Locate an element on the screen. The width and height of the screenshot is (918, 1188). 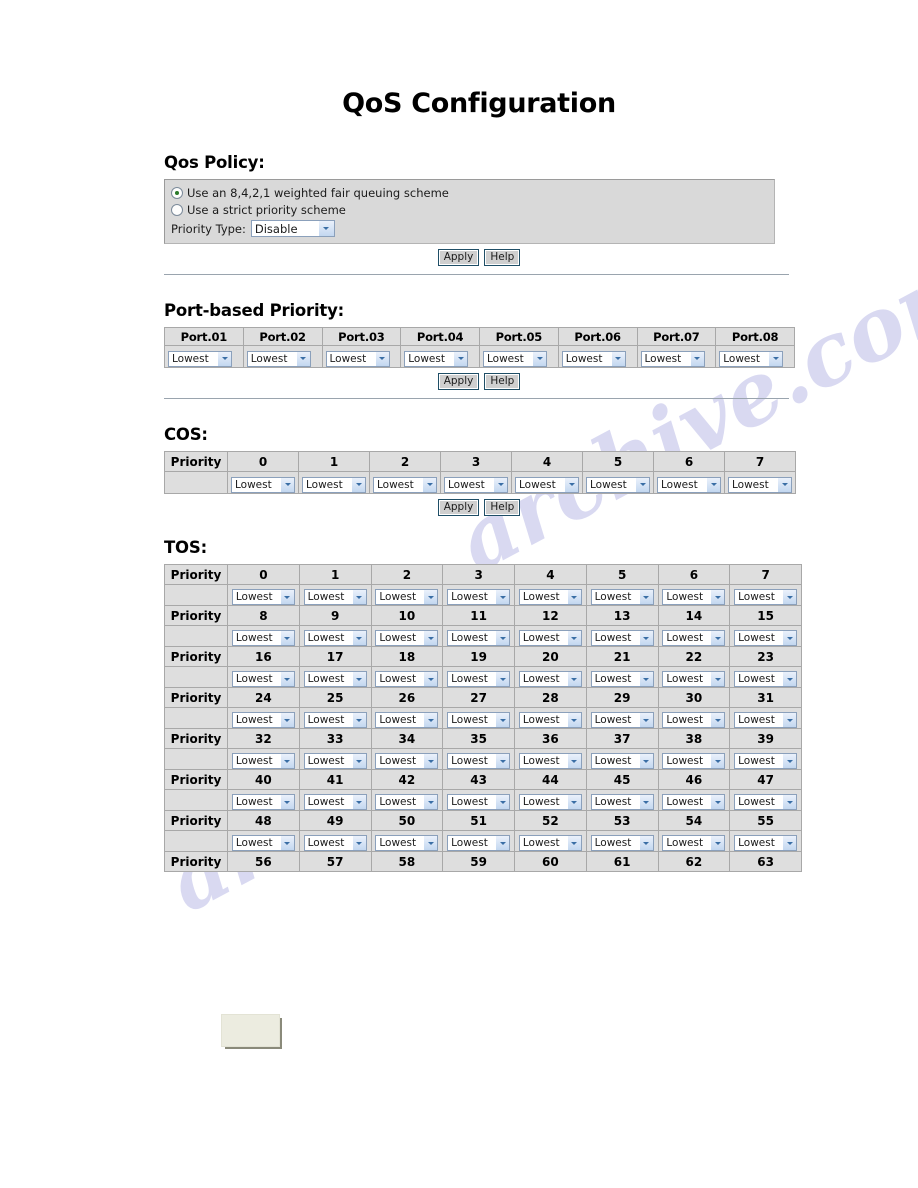
cos-apply-button: Apply is located at coordinates (458, 507).